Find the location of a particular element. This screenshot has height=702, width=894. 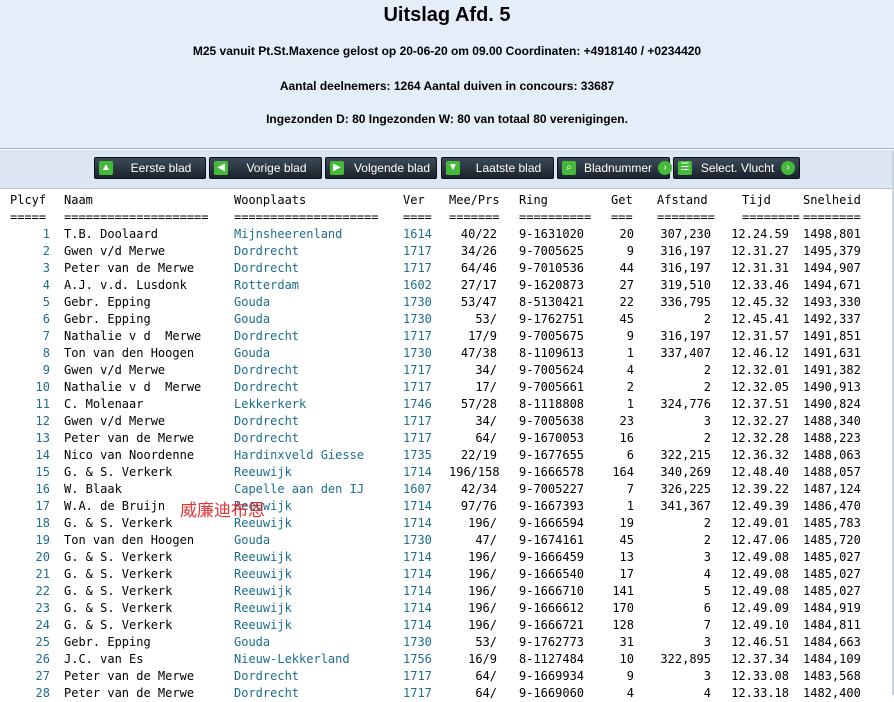

cell-afstand: 3 is located at coordinates (707, 421).